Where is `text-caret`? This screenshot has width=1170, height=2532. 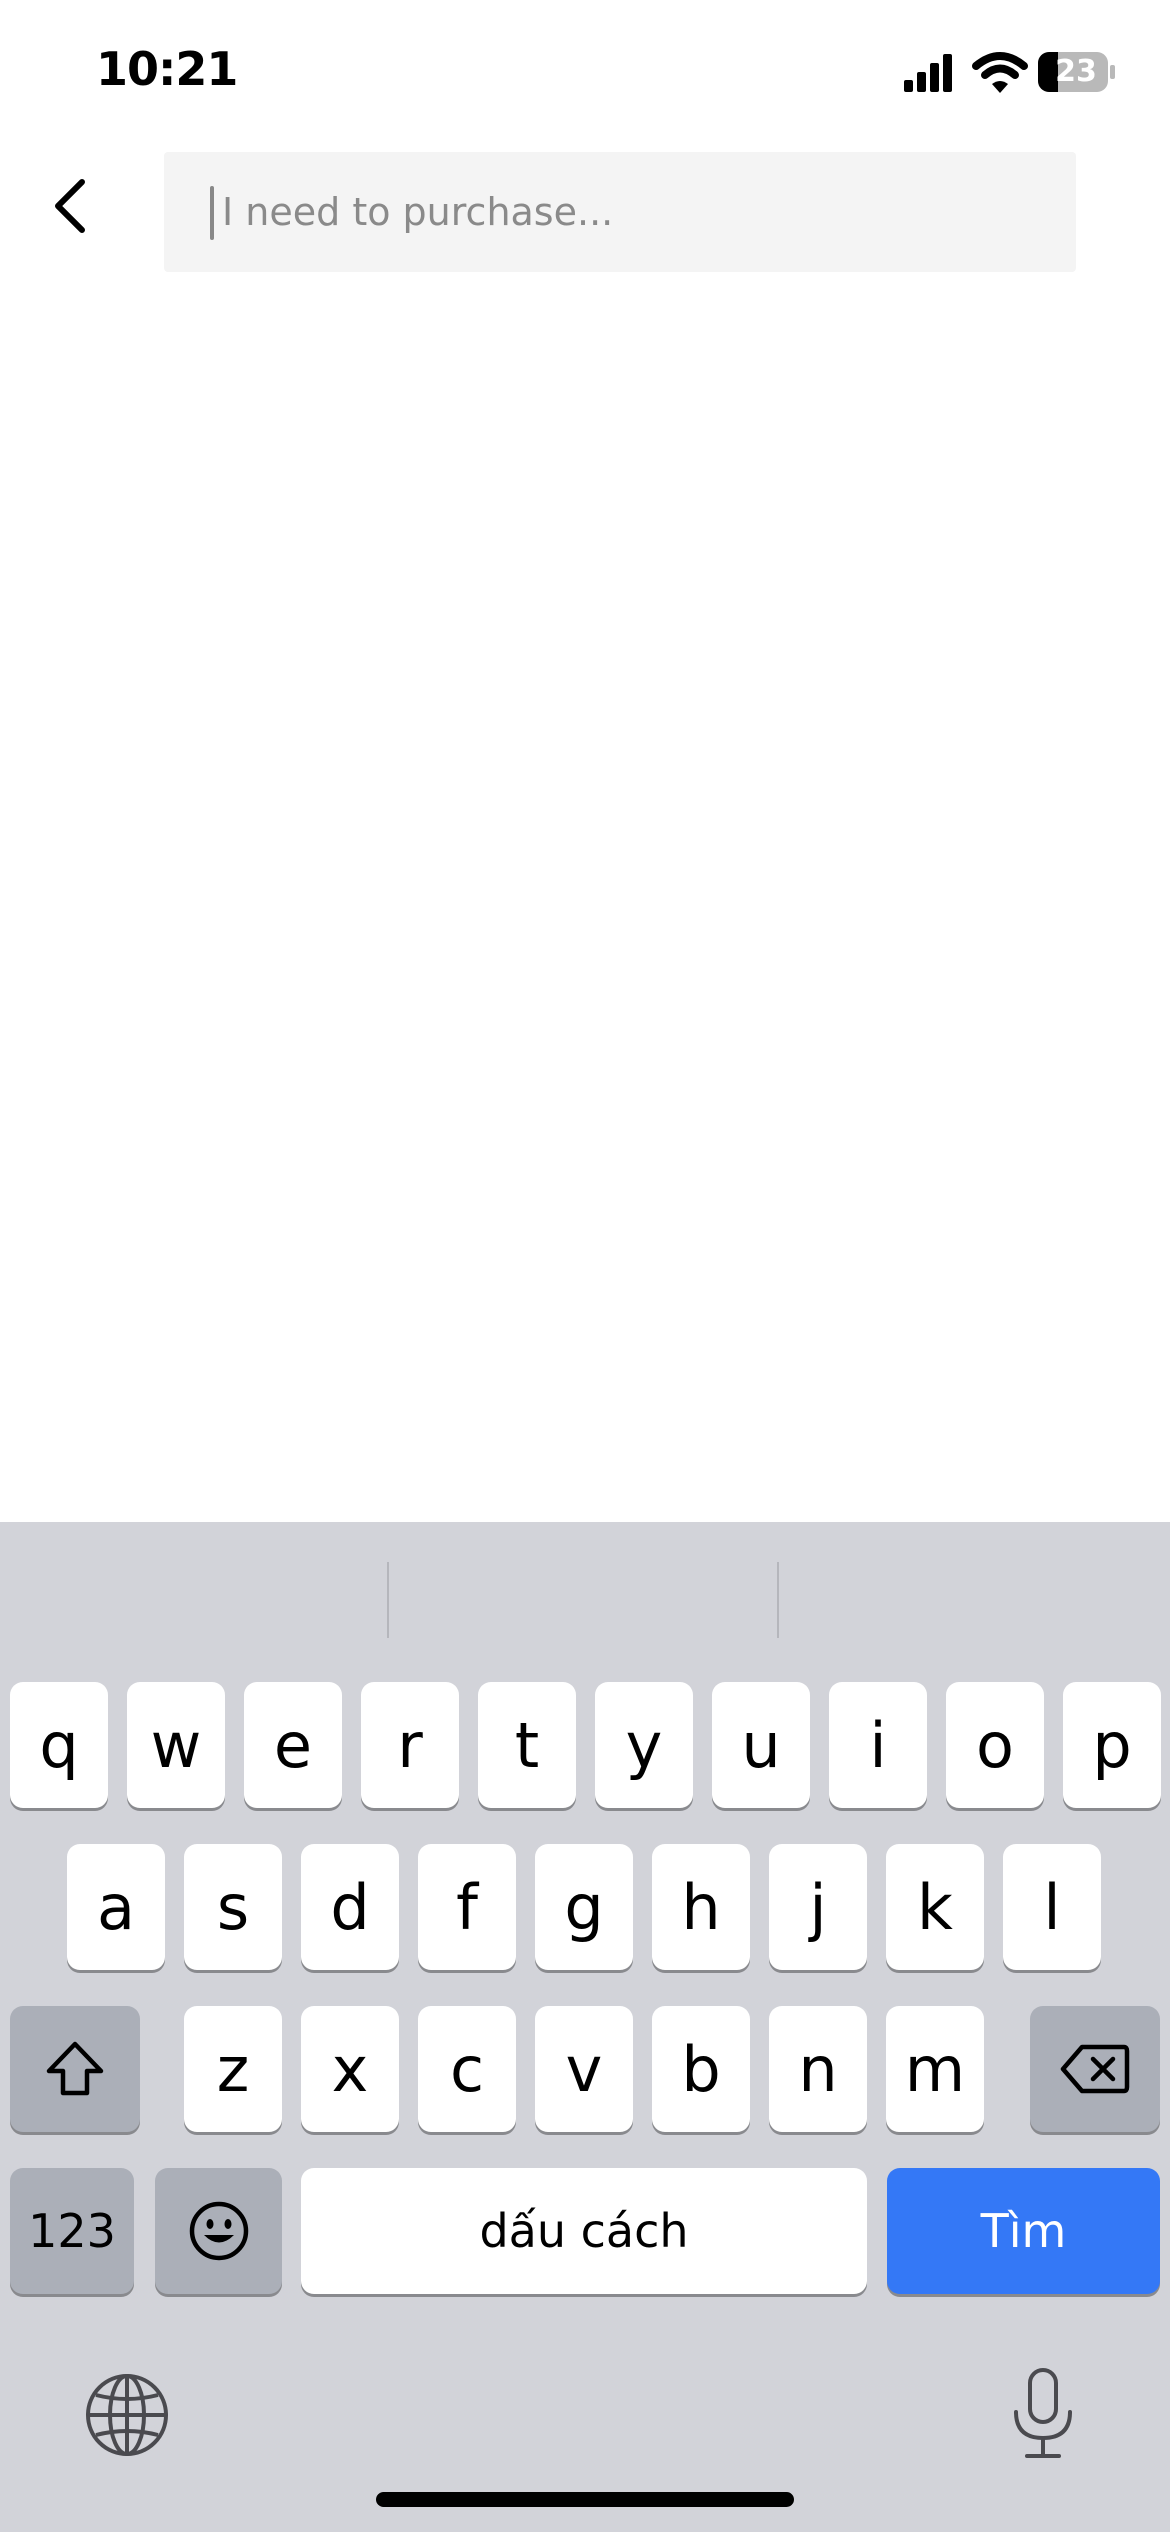
text-caret is located at coordinates (212, 213).